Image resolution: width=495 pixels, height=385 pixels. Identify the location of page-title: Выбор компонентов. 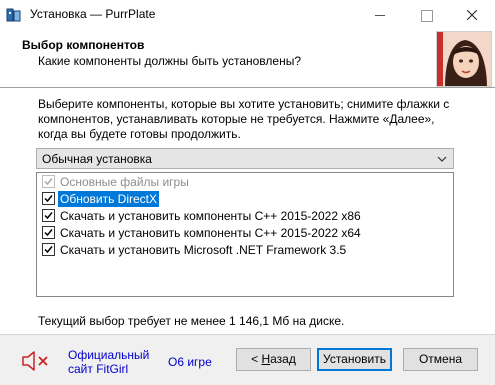
(83, 45).